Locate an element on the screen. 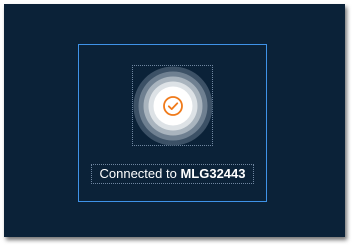  connection-status-text: Connected to MLG32443 is located at coordinates (172, 174).